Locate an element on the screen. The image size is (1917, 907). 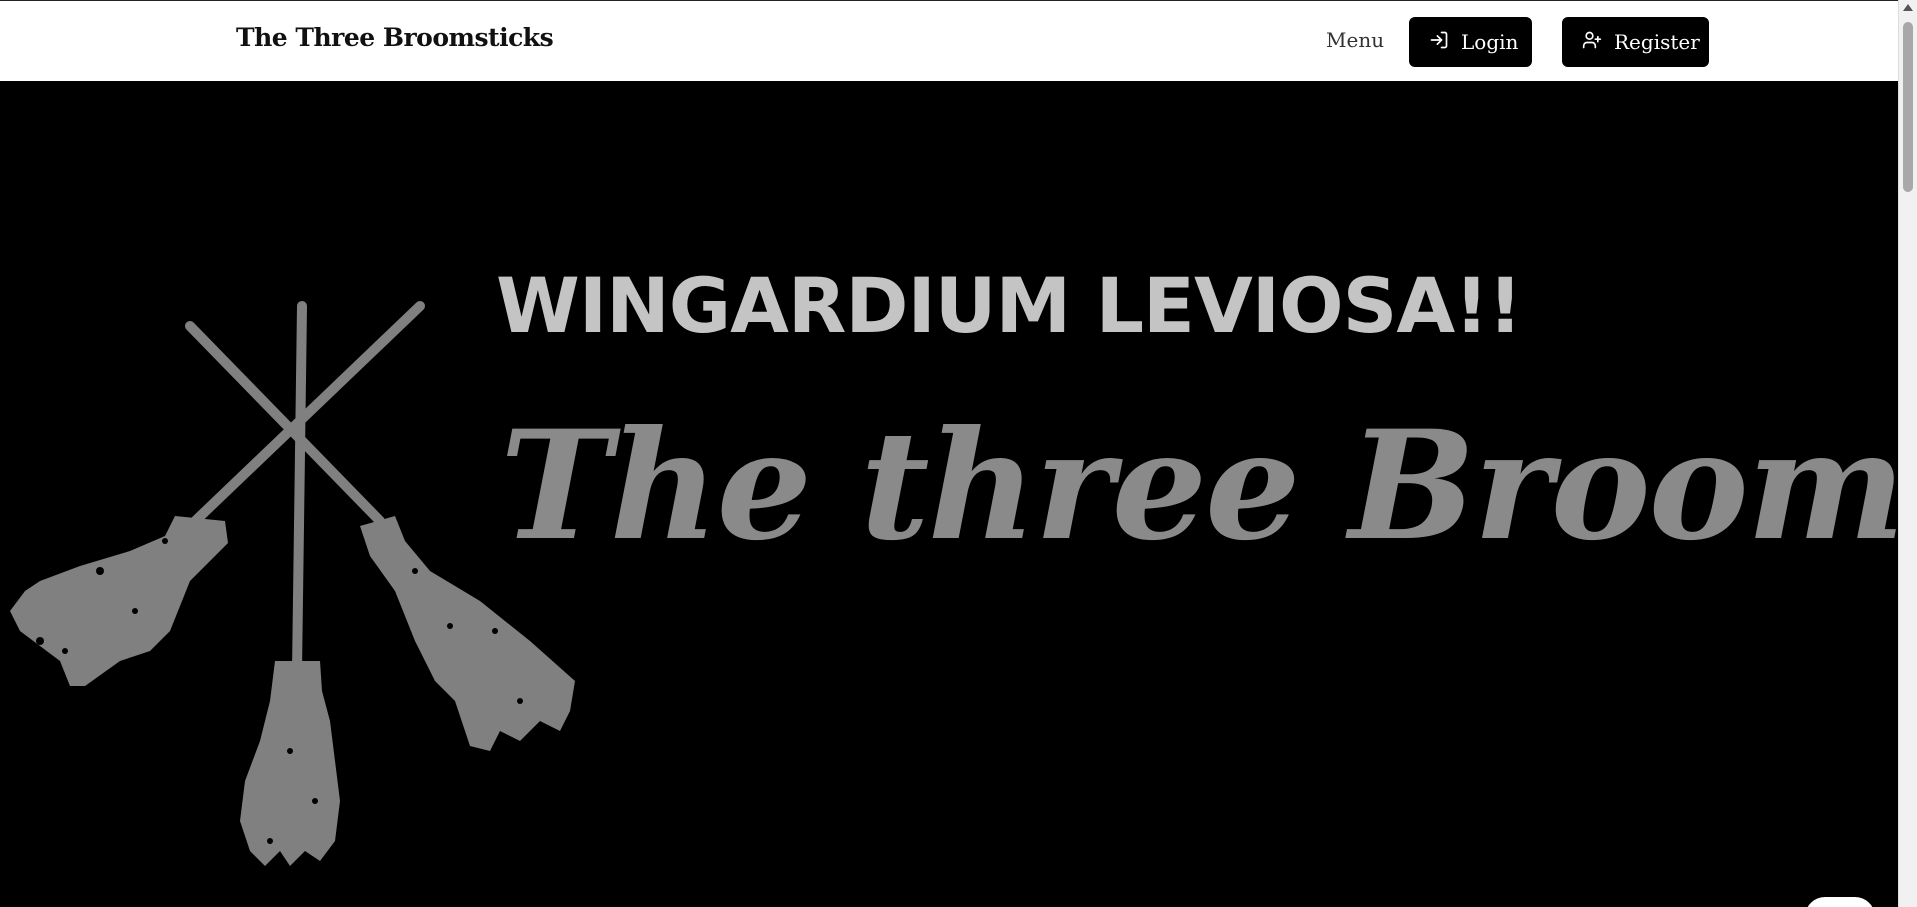
register-button: Register is located at coordinates (1635, 42).